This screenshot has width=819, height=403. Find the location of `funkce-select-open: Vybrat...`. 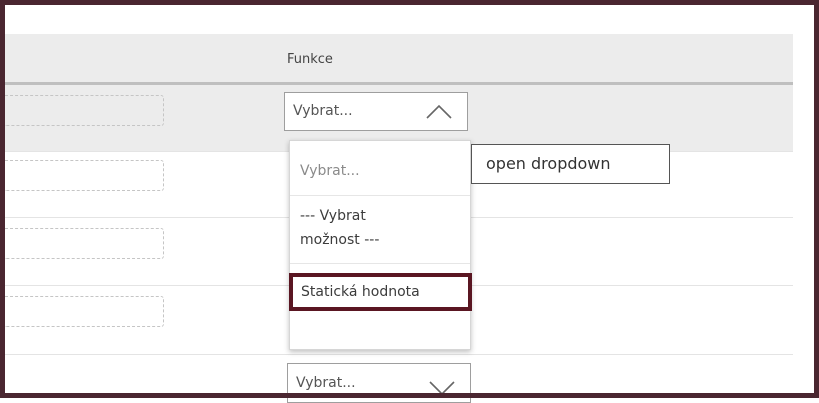

funkce-select-open: Vybrat... is located at coordinates (376, 111).